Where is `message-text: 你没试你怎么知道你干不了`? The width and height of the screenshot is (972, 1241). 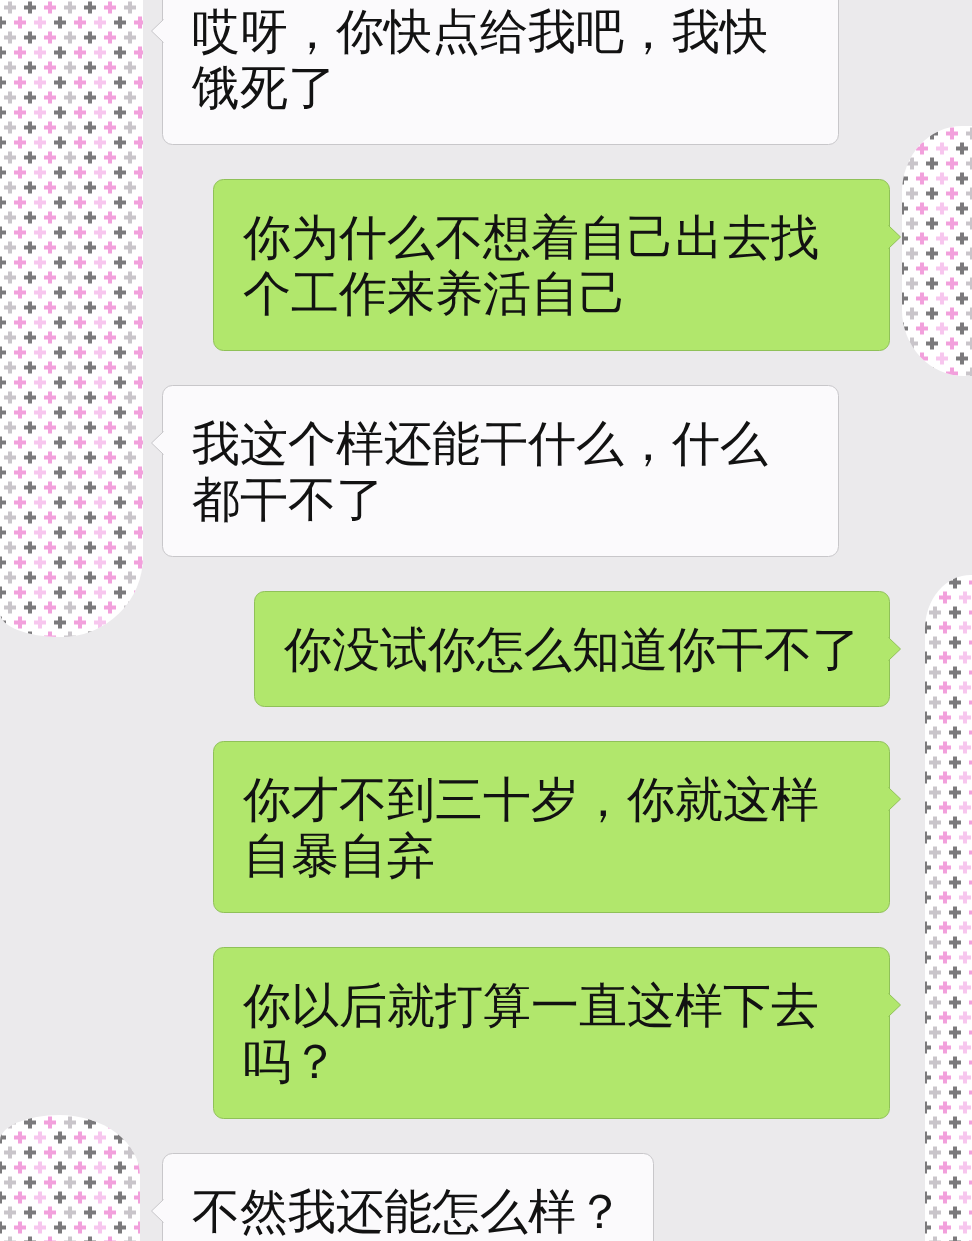
message-text: 你没试你怎么知道你干不了 is located at coordinates (572, 649).